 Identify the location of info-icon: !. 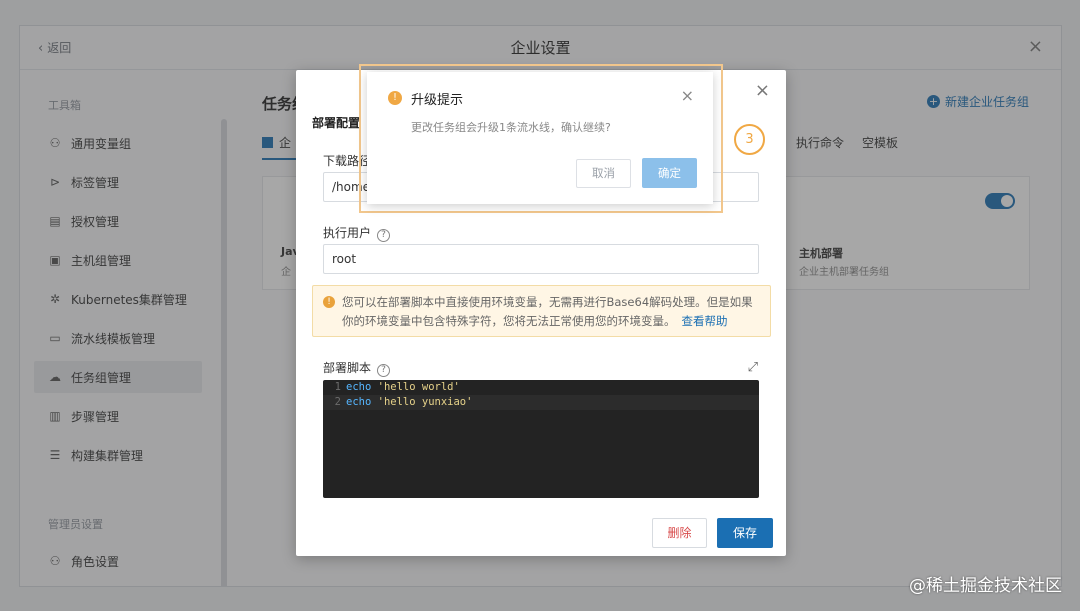
(329, 302).